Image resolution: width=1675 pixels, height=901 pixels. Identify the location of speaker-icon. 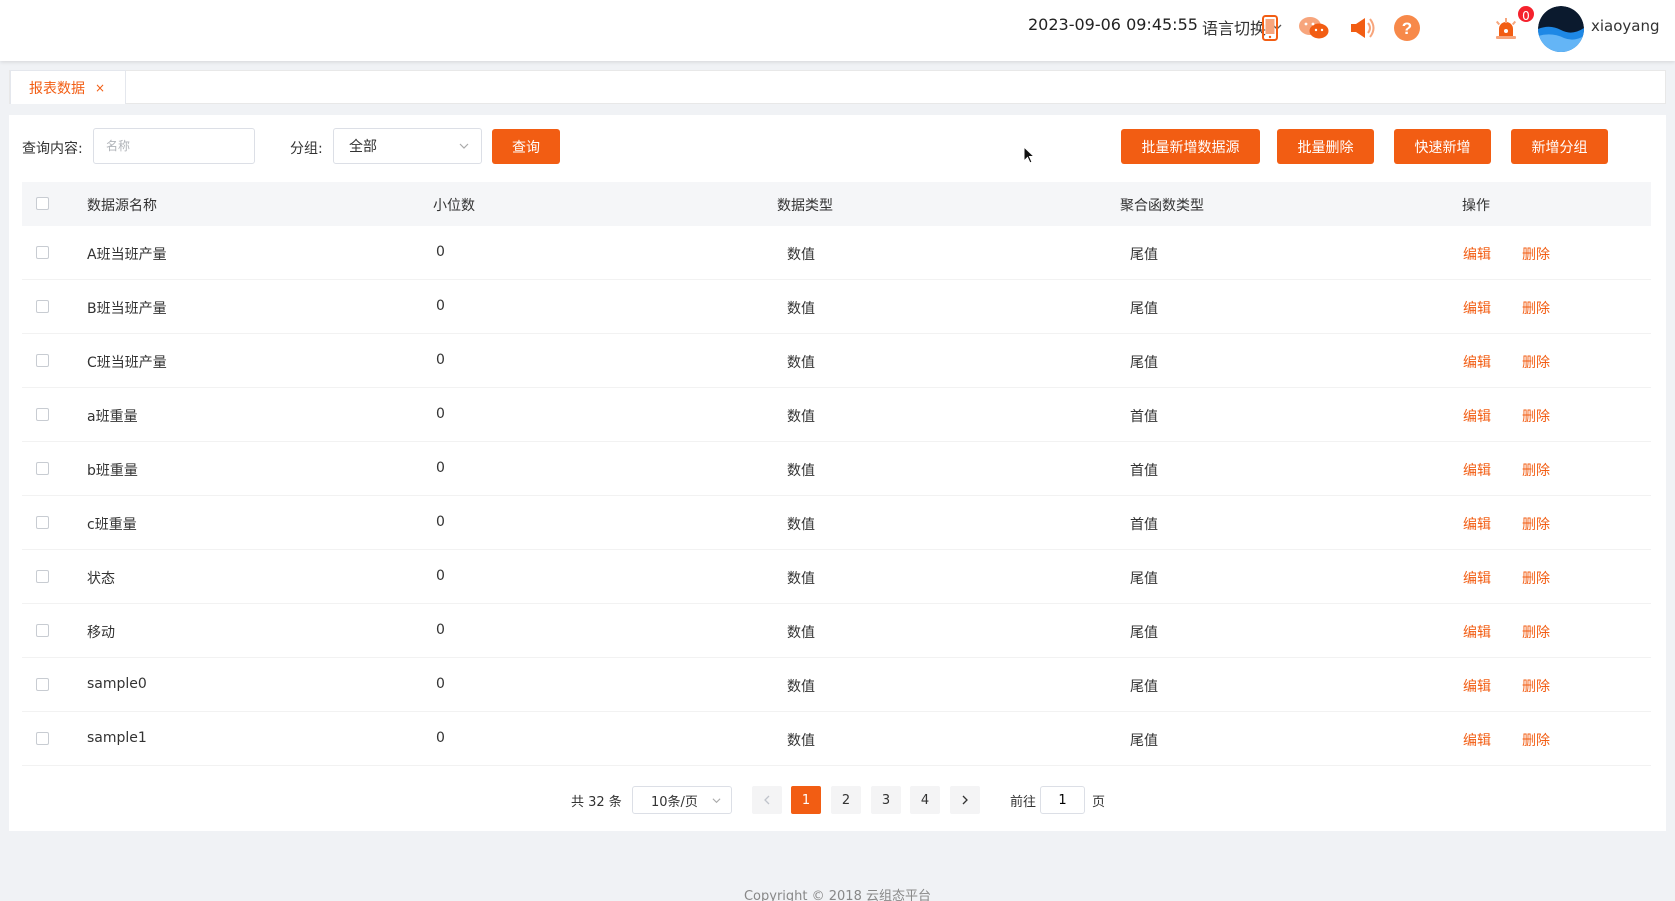
(1362, 28).